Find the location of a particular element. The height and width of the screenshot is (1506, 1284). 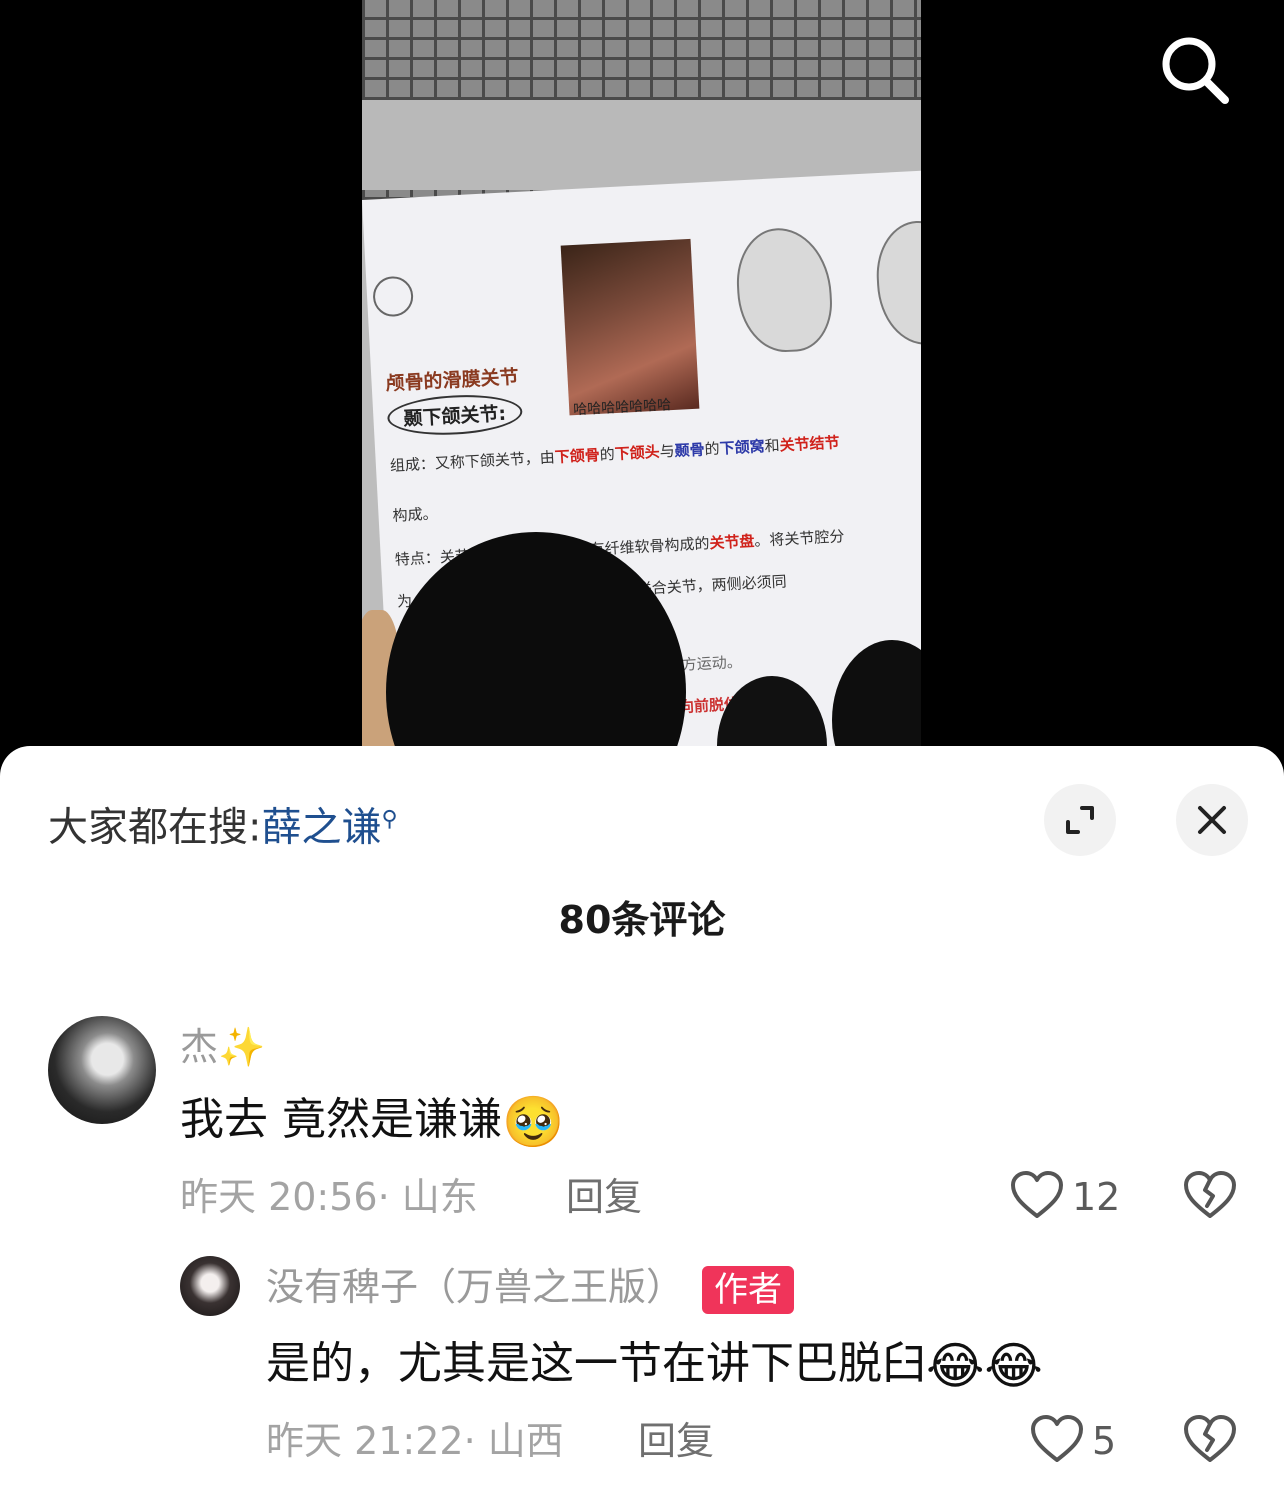

comment-count-title: 80条评论 is located at coordinates (642, 920).